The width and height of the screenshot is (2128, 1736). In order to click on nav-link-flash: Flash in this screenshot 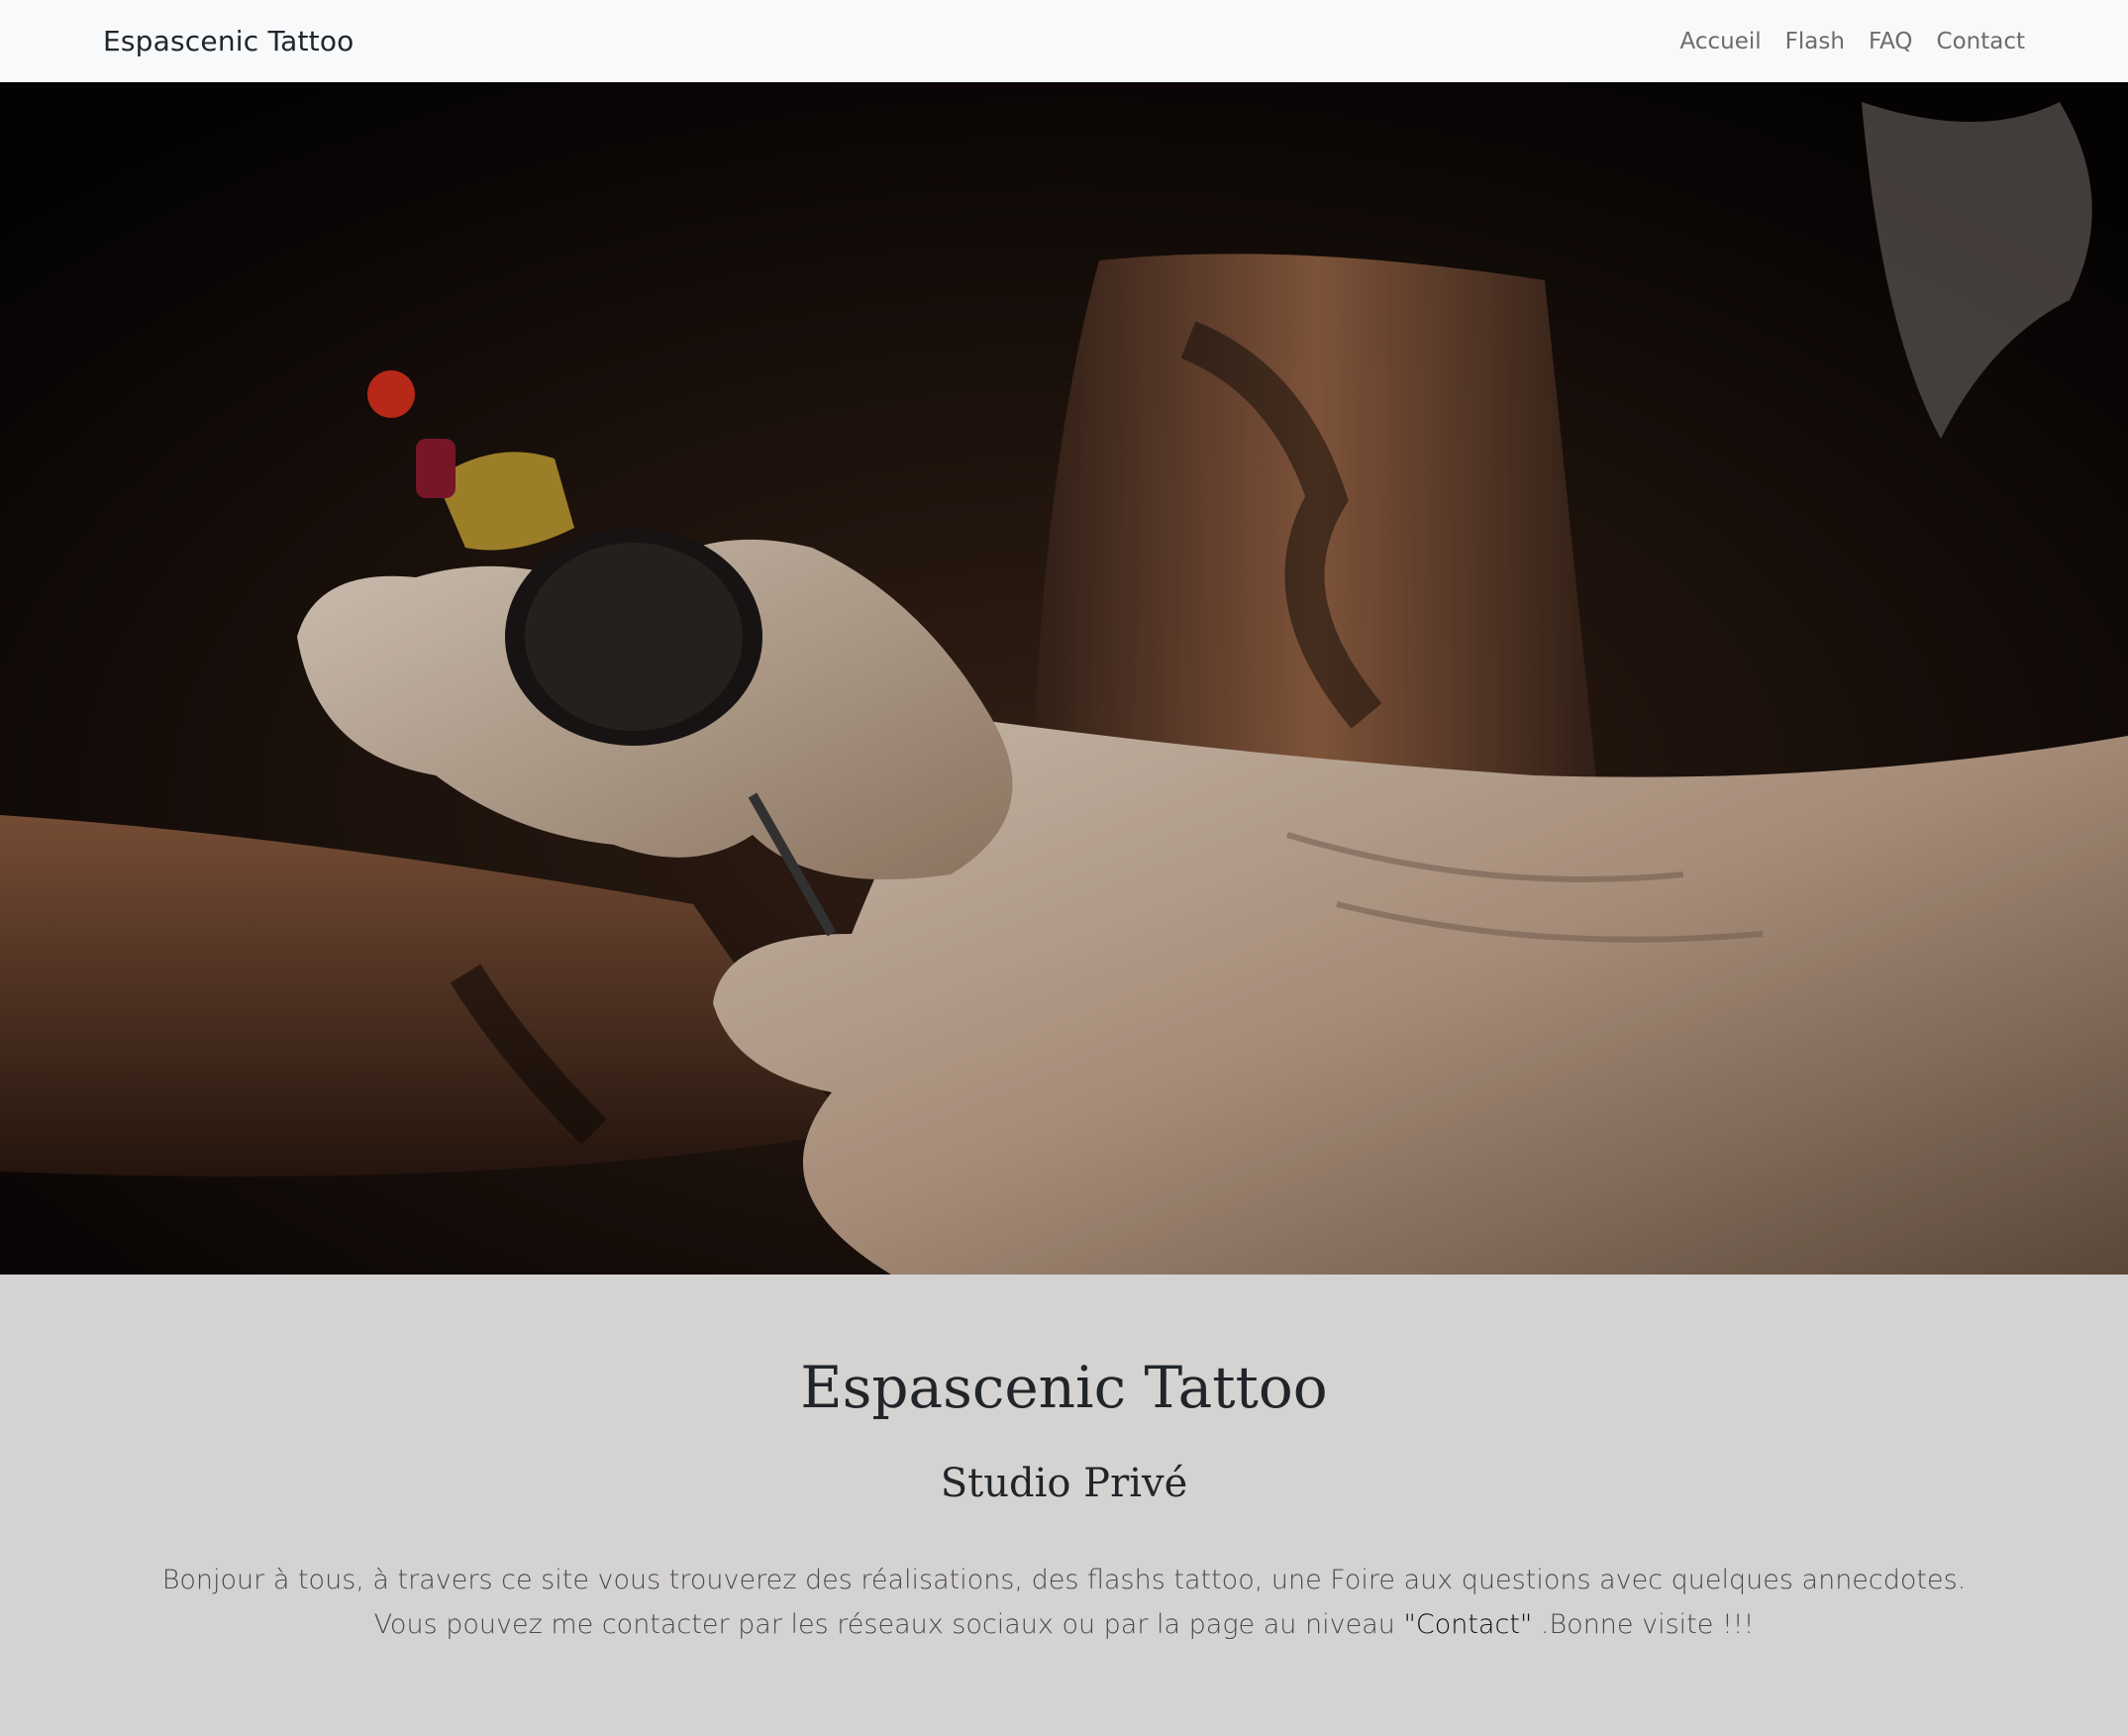, I will do `click(1815, 41)`.